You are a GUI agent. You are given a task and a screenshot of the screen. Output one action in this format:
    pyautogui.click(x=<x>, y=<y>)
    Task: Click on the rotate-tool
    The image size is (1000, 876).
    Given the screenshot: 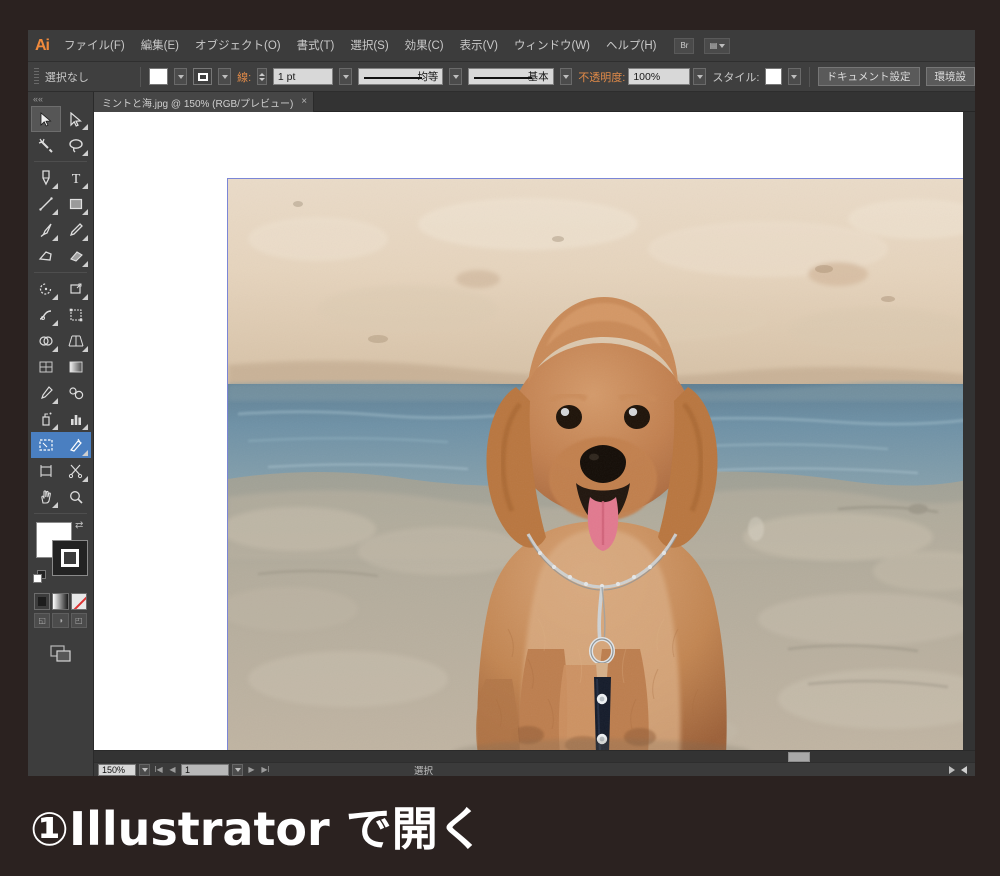 What is the action you would take?
    pyautogui.click(x=46, y=289)
    